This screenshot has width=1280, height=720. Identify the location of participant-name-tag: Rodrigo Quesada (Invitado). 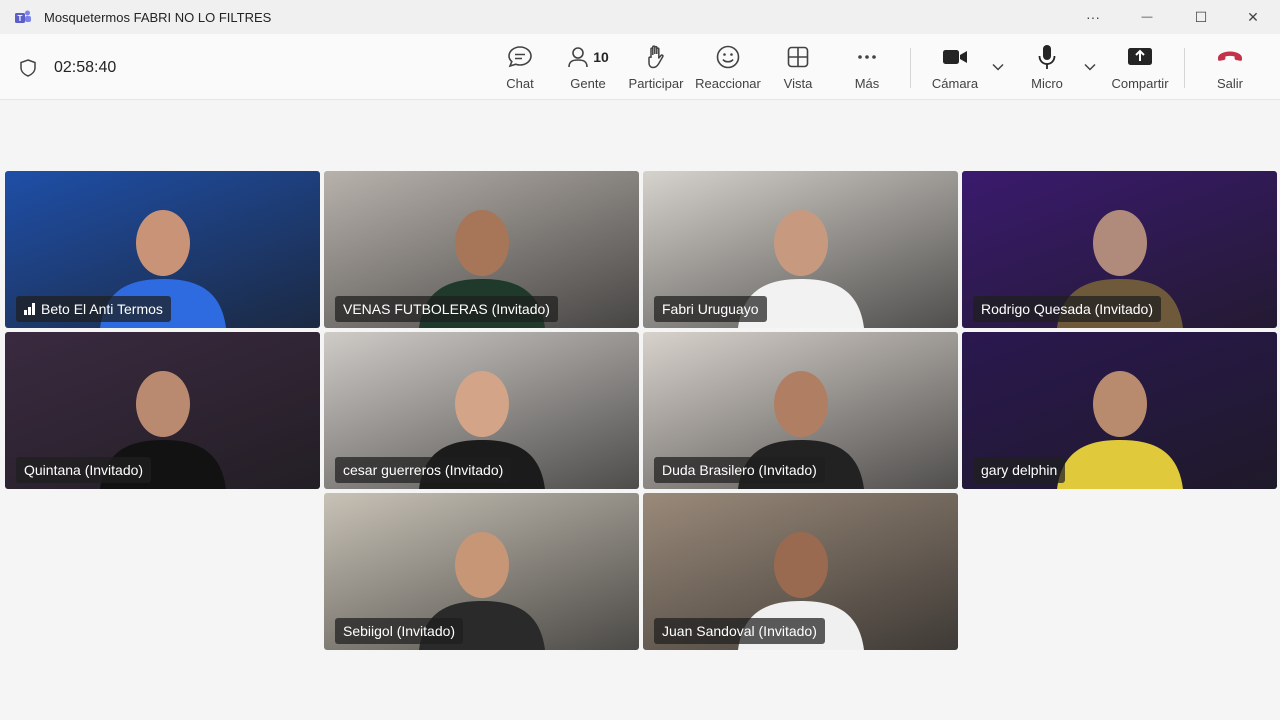
(1067, 309).